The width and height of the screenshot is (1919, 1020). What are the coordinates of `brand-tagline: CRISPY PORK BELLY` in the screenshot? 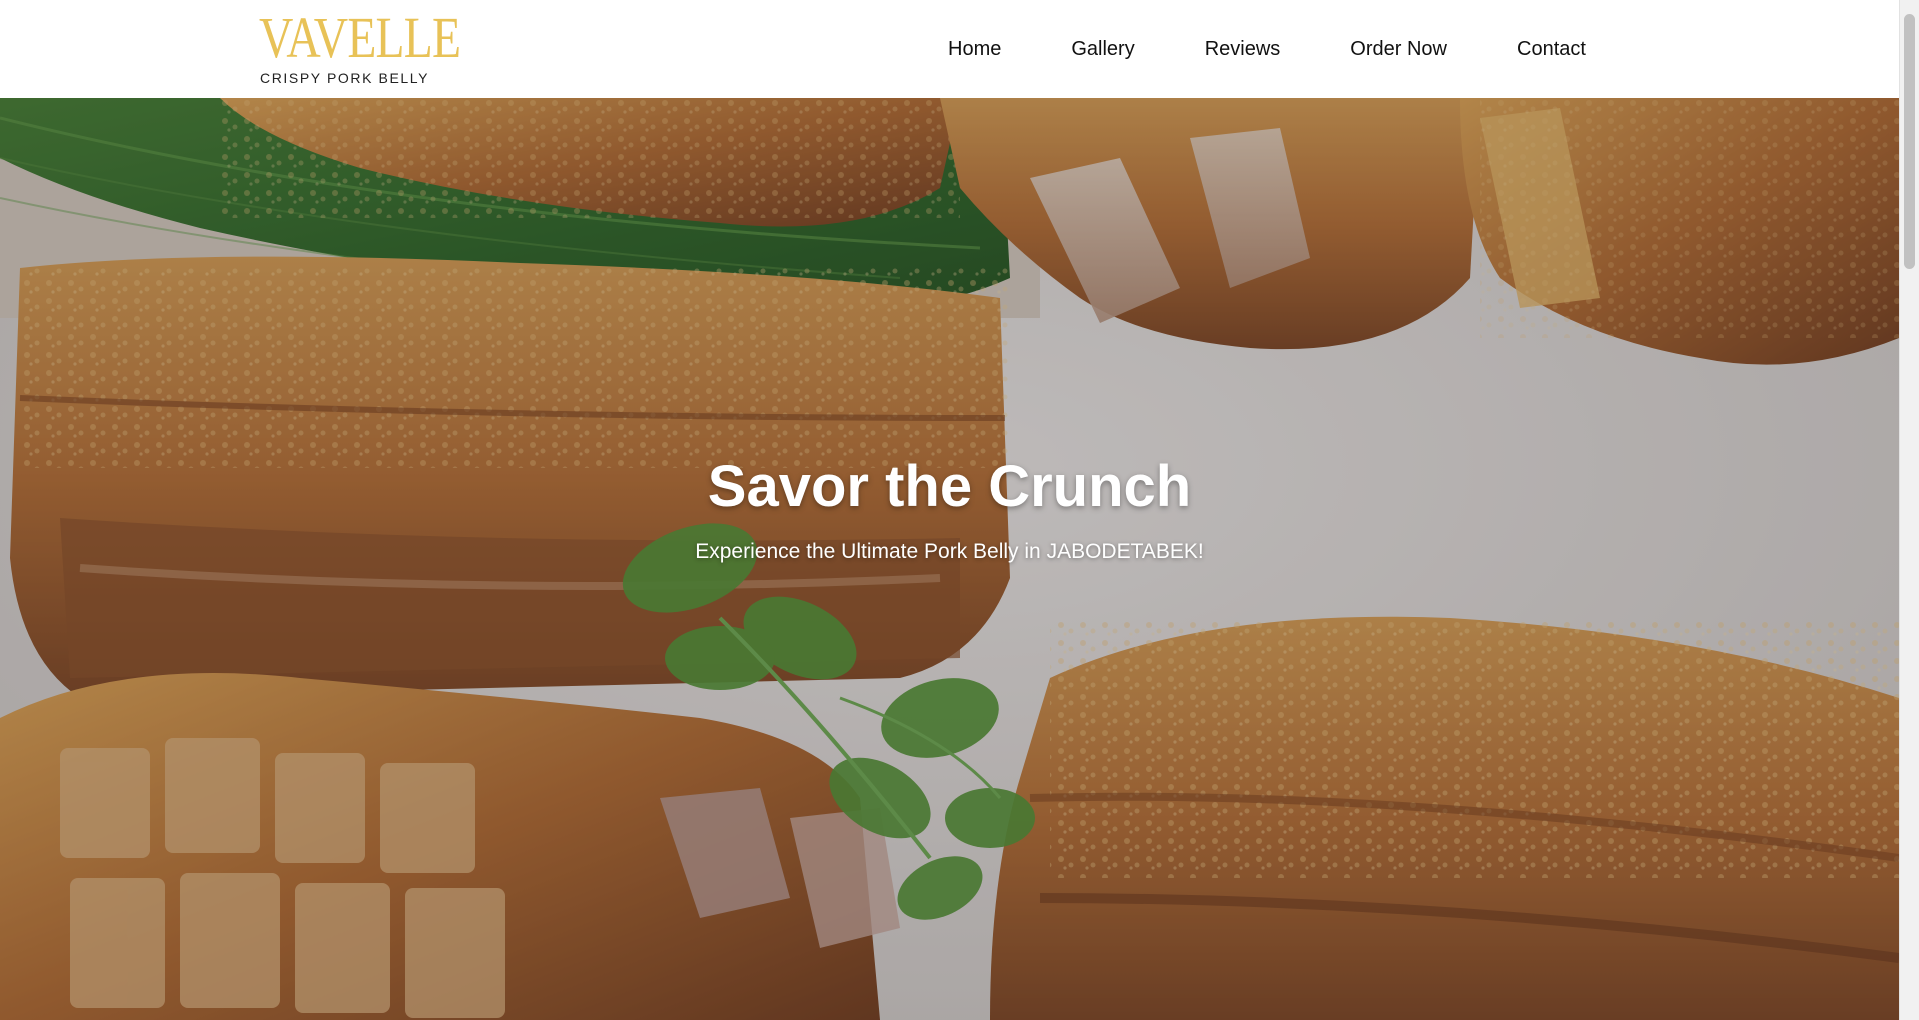 It's located at (345, 78).